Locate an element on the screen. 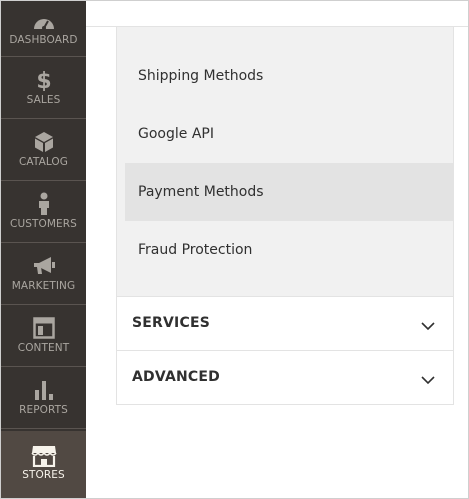 The width and height of the screenshot is (469, 499). sidebar-item-marketing: MARKETING is located at coordinates (43, 274).